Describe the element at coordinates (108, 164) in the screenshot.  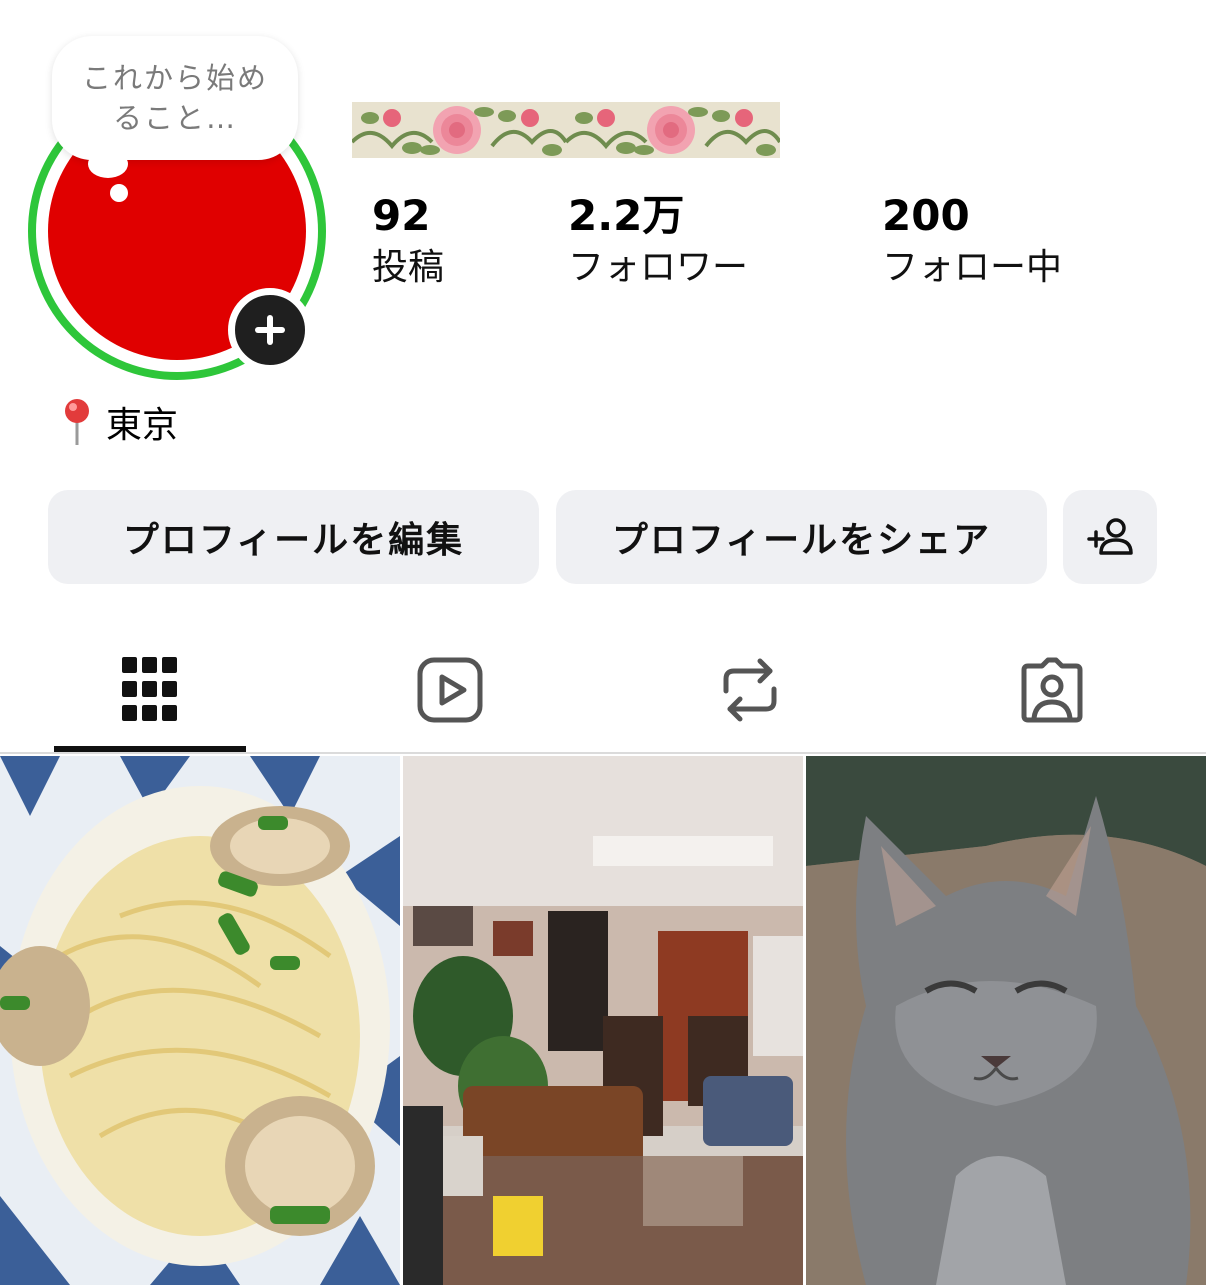
I see `note-bubble-tail` at that location.